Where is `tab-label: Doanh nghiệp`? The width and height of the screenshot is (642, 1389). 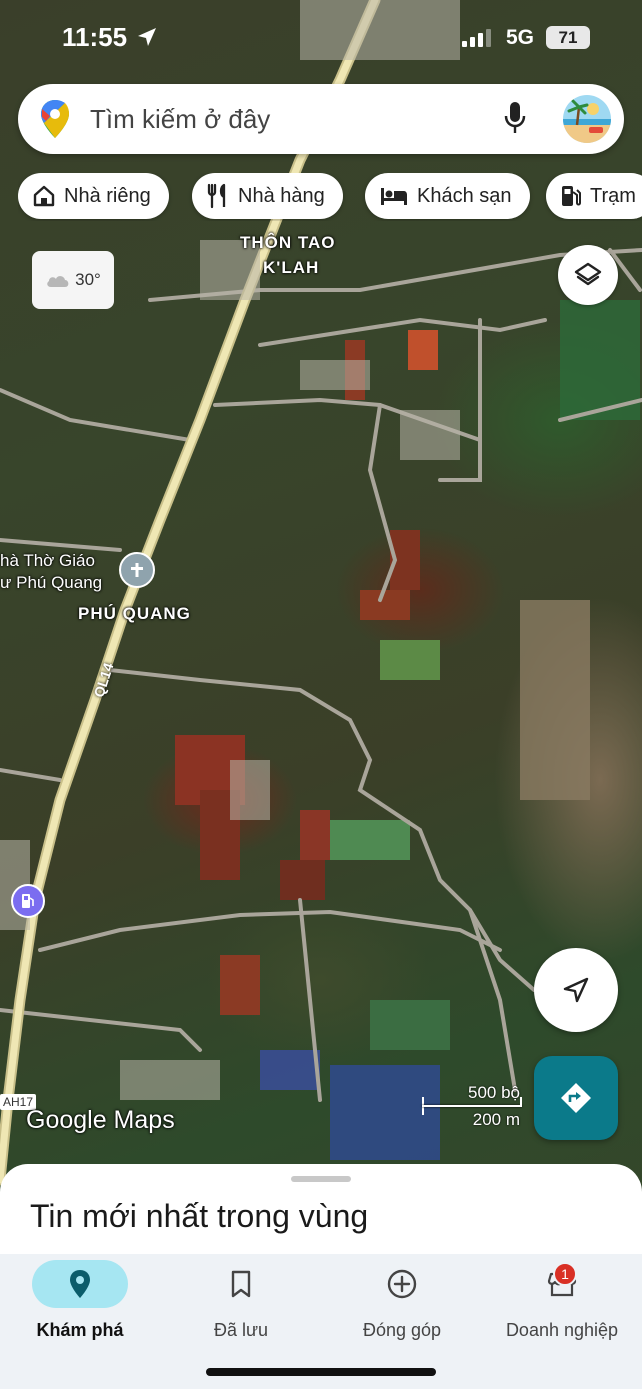
tab-label: Doanh nghiệp is located at coordinates (562, 1330).